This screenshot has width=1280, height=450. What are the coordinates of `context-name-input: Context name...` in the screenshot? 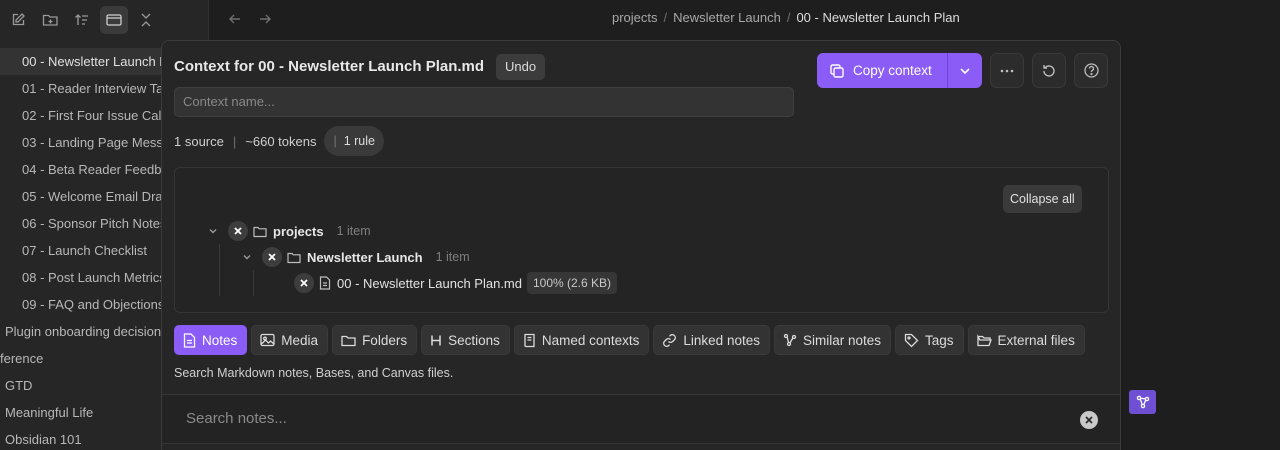 It's located at (484, 102).